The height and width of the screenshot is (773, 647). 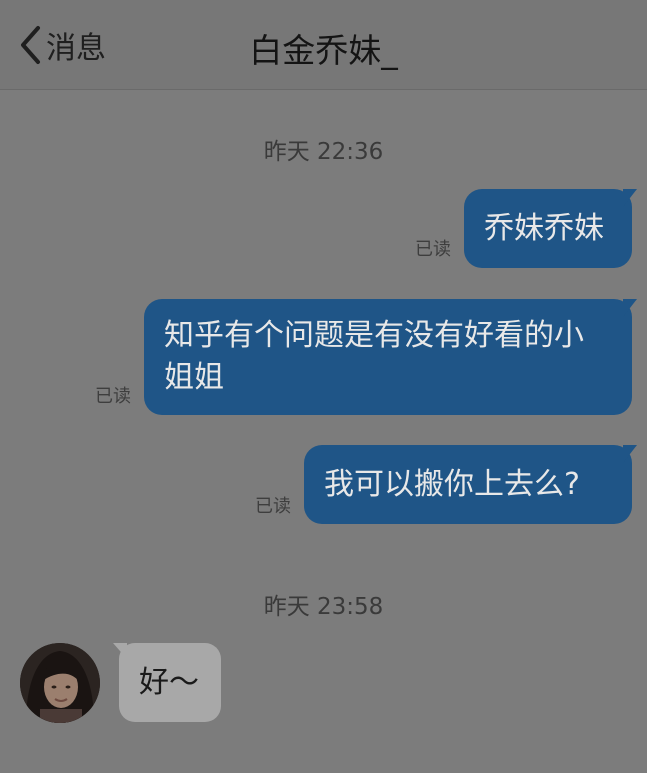 I want to click on message-text: 乔妹乔妹, so click(x=544, y=228).